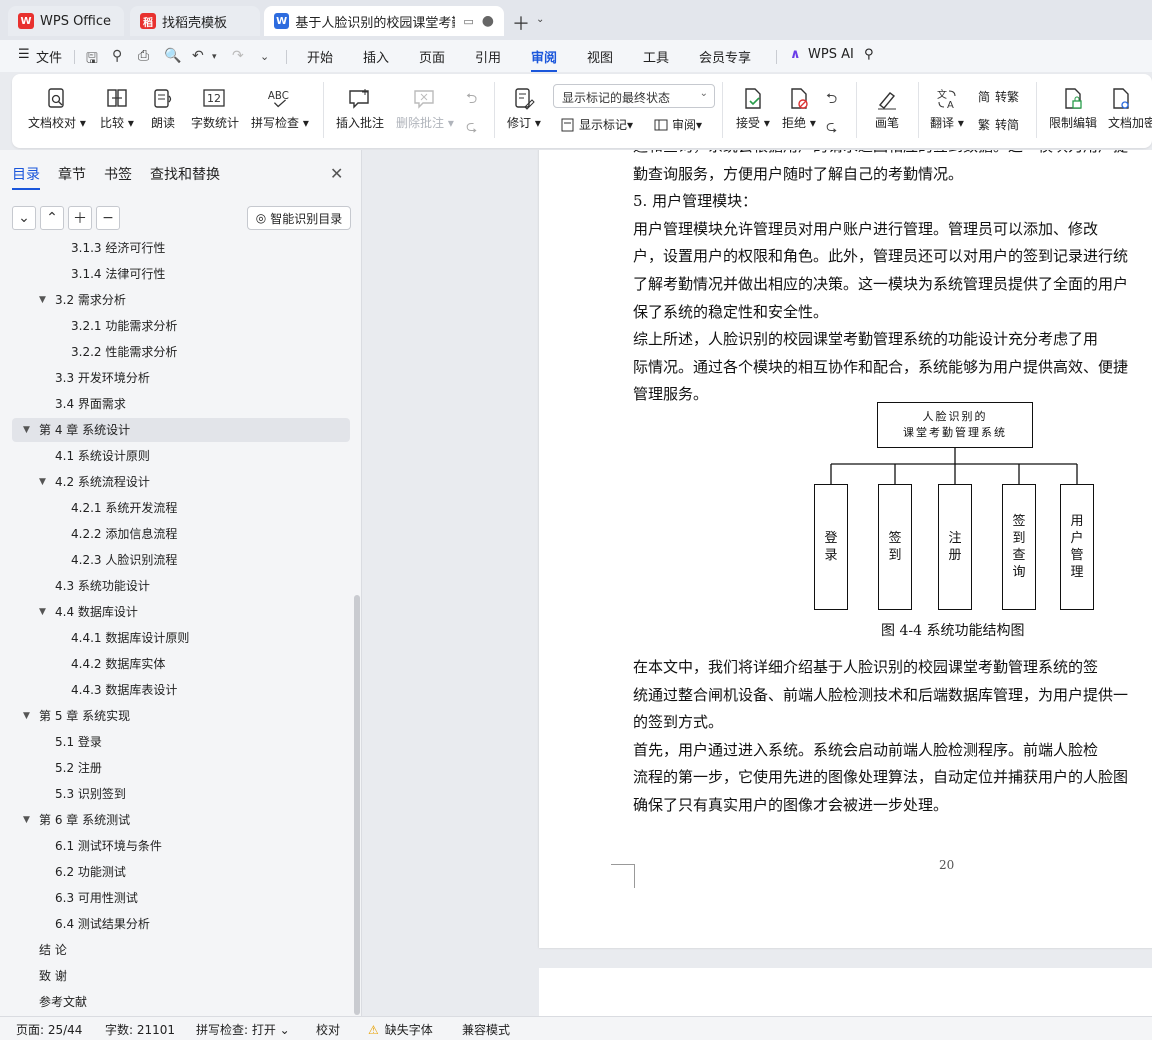  Describe the element at coordinates (63, 1002) in the screenshot. I see `toc-item: 参考文献` at that location.